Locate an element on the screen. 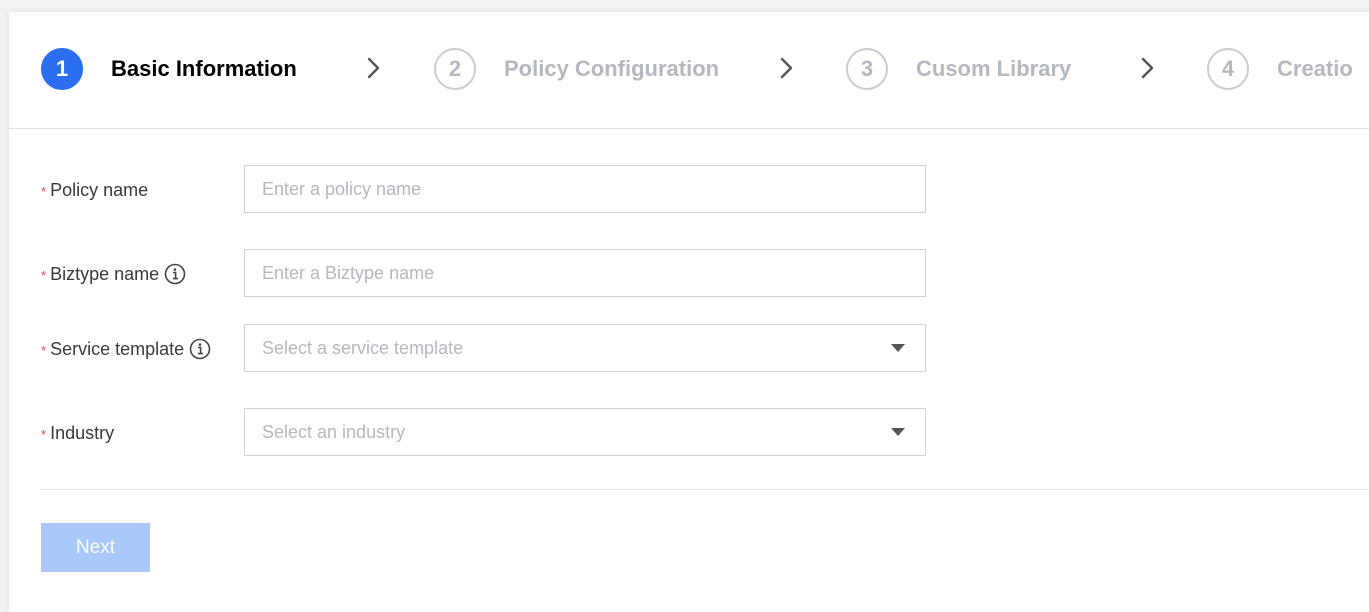  step-basic-information: 1 Basic Information is located at coordinates (169, 69).